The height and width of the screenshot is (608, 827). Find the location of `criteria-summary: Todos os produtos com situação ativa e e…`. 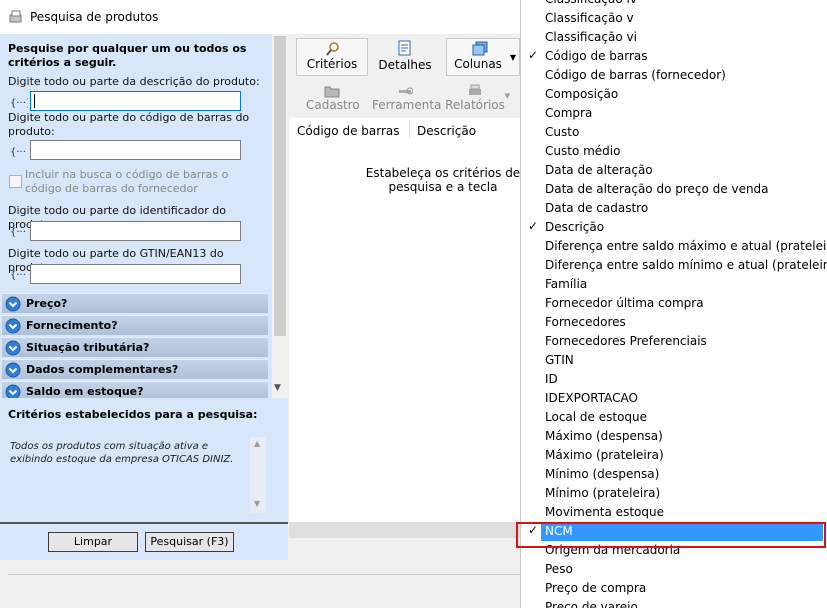

criteria-summary: Todos os produtos com situação ativa e e… is located at coordinates (137, 475).